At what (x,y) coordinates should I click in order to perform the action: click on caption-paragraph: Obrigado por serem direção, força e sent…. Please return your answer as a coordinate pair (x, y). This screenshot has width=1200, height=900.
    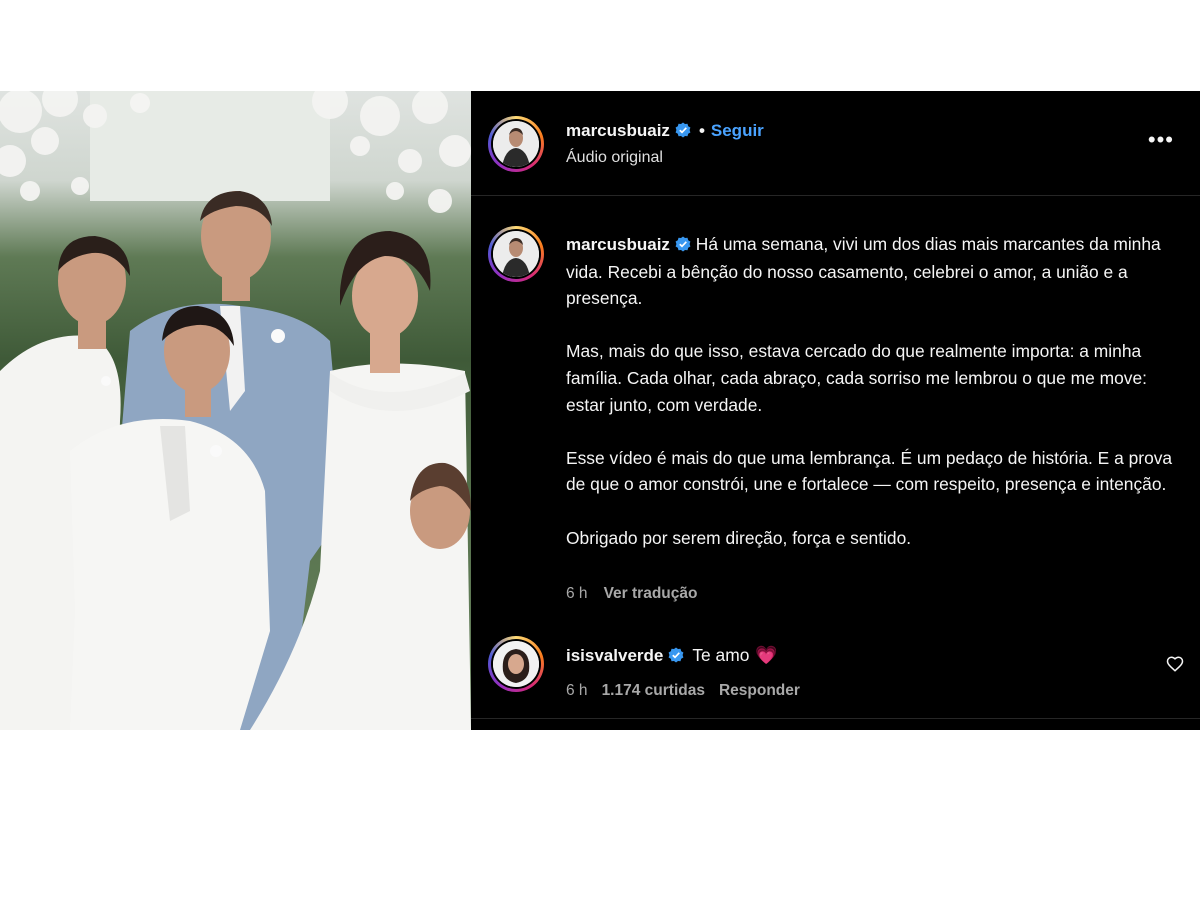
    Looking at the image, I should click on (739, 537).